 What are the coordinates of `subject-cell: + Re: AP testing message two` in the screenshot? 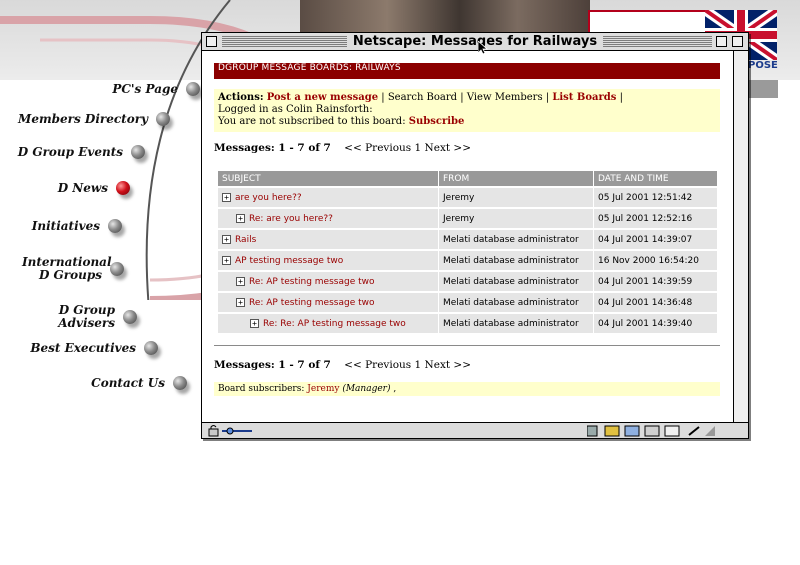 It's located at (328, 281).